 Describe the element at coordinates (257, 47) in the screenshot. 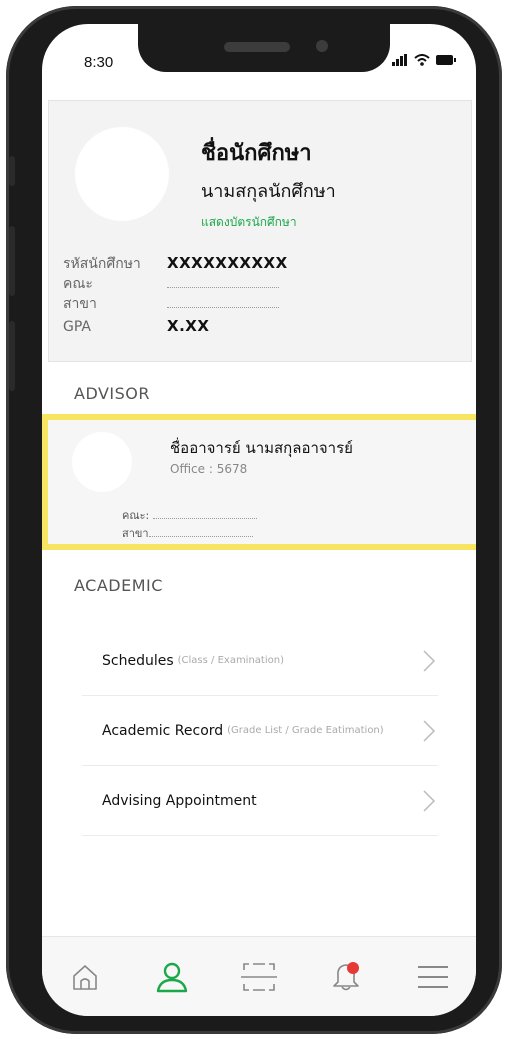

I see `speaker` at that location.